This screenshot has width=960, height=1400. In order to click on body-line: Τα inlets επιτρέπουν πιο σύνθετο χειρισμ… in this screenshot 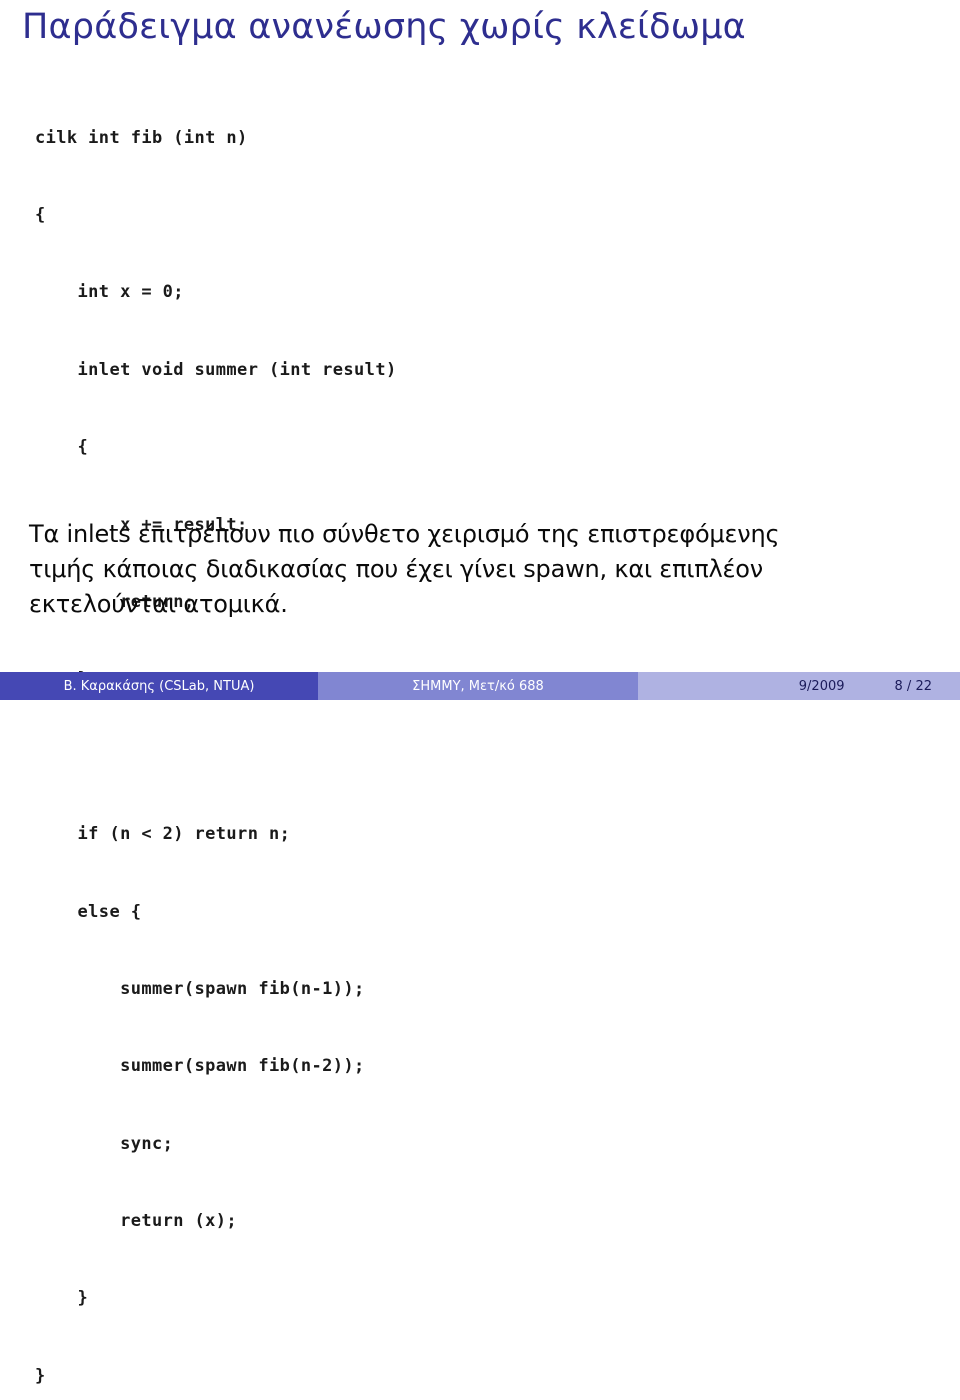, I will do `click(404, 534)`.